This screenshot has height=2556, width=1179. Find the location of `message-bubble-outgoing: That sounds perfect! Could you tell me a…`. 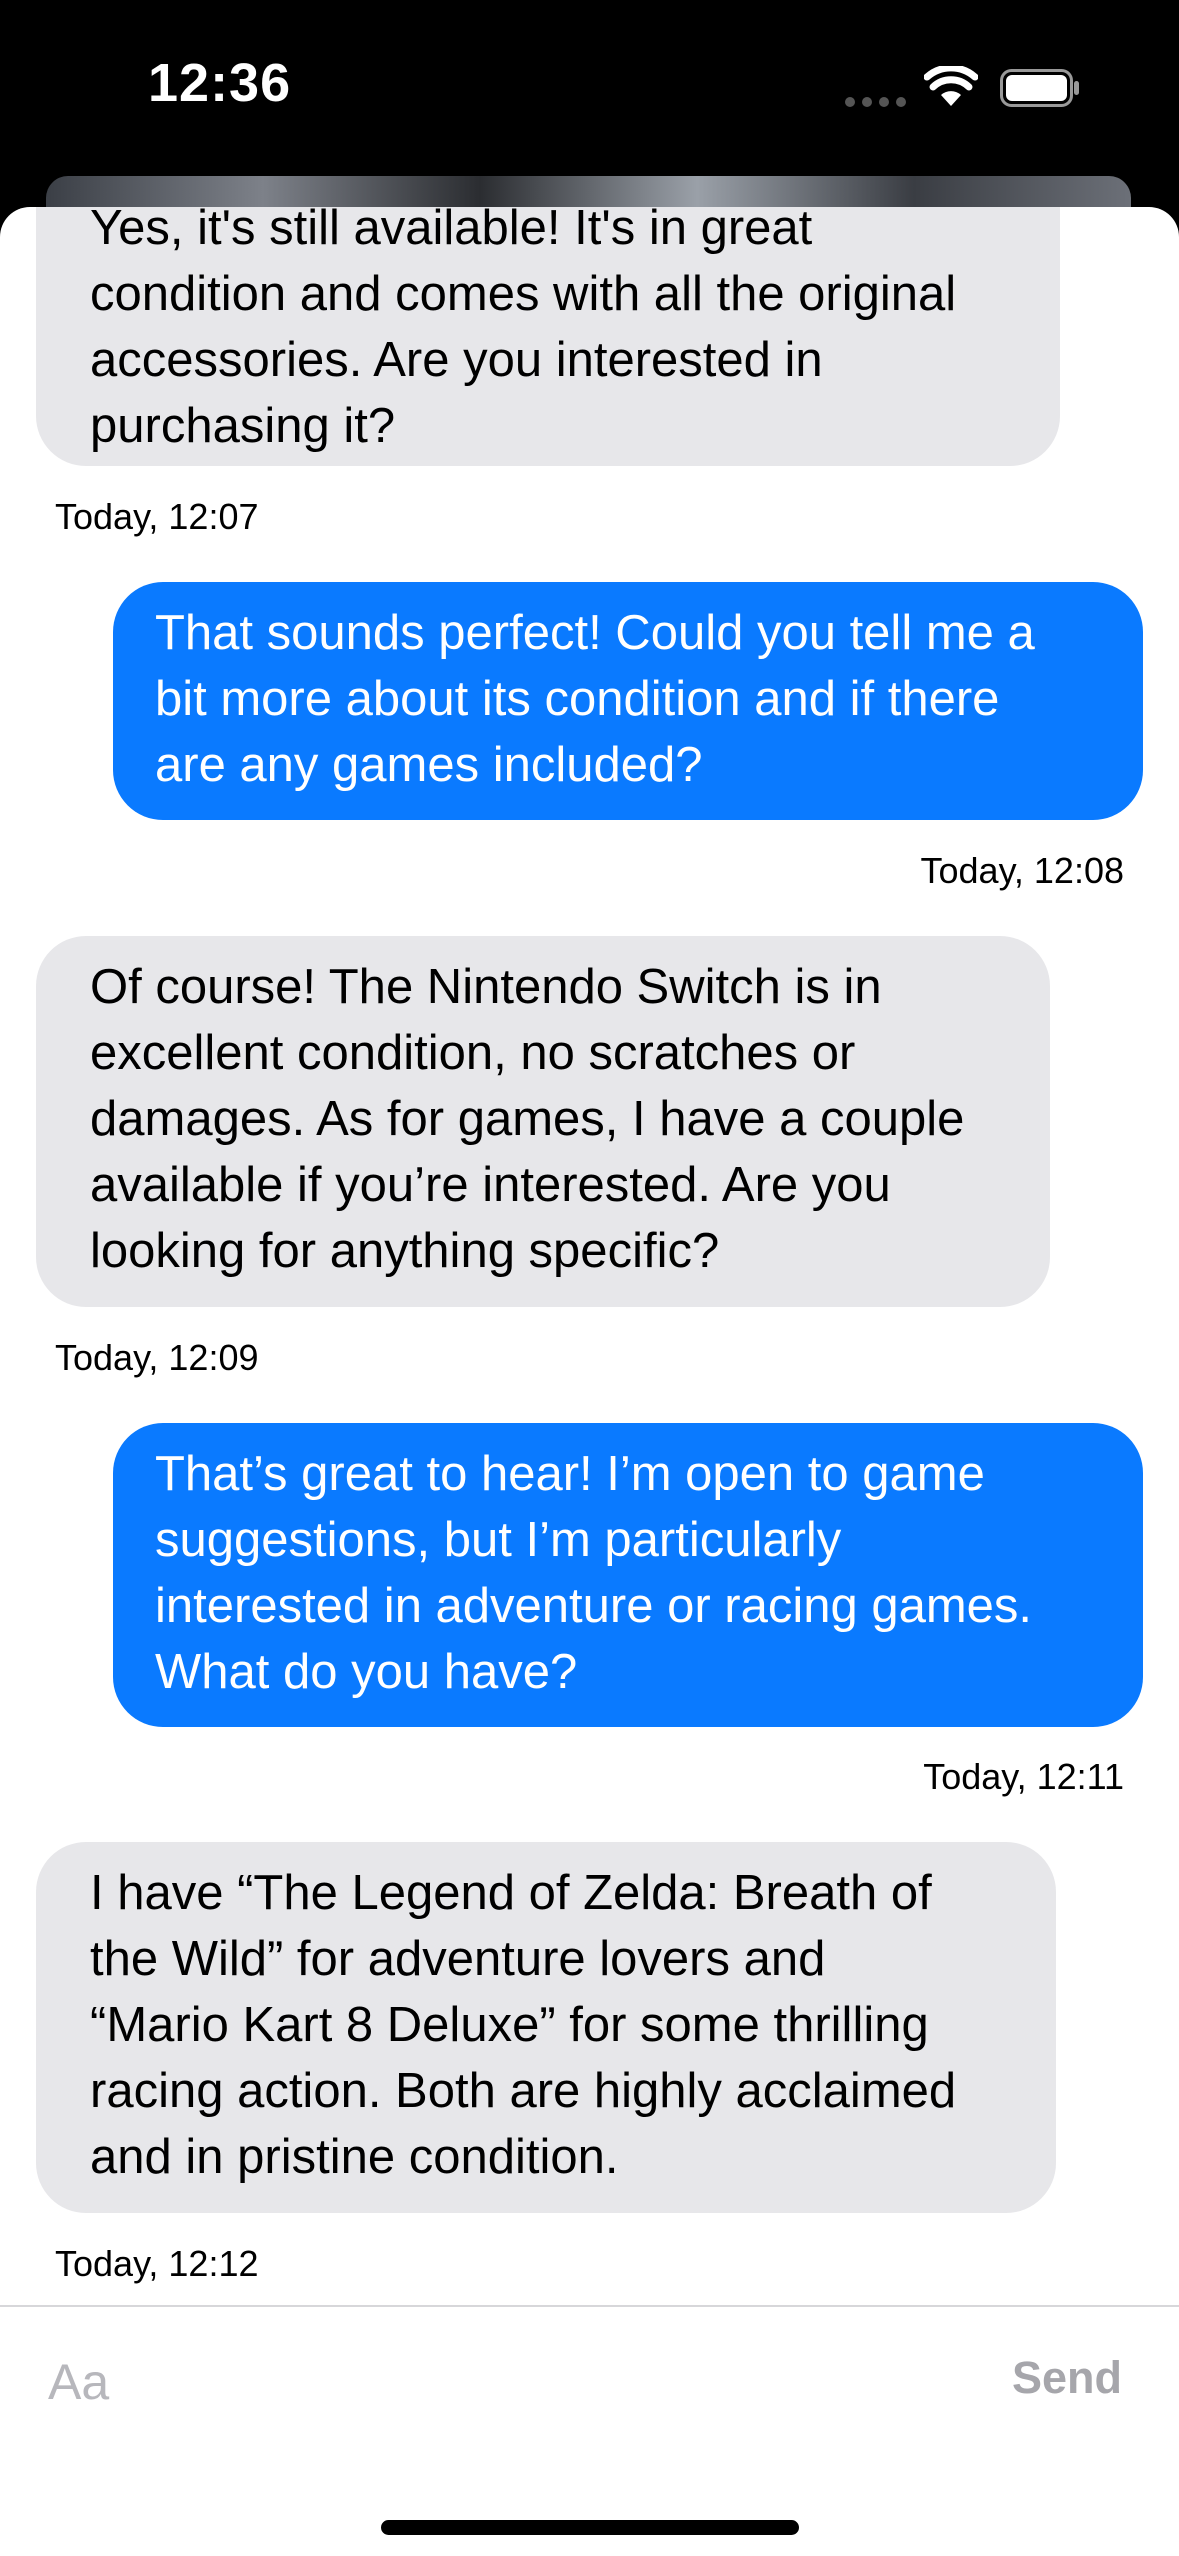

message-bubble-outgoing: That sounds perfect! Could you tell me a… is located at coordinates (628, 701).